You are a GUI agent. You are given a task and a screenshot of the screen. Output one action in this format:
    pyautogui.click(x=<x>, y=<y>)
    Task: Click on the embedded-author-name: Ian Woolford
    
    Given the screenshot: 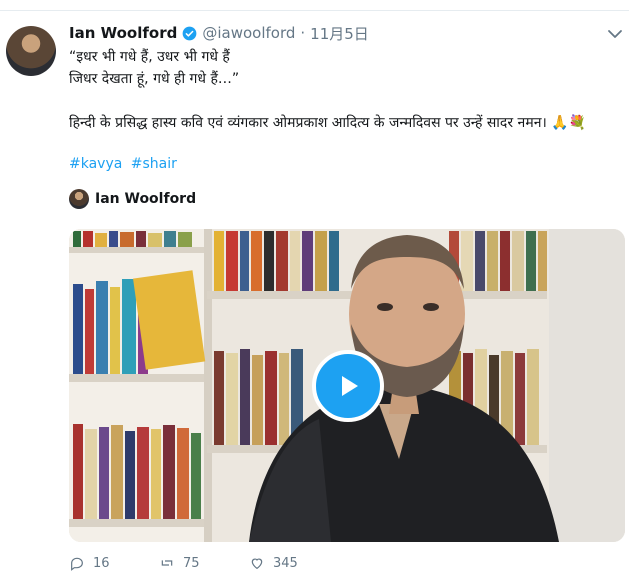 What is the action you would take?
    pyautogui.click(x=146, y=199)
    